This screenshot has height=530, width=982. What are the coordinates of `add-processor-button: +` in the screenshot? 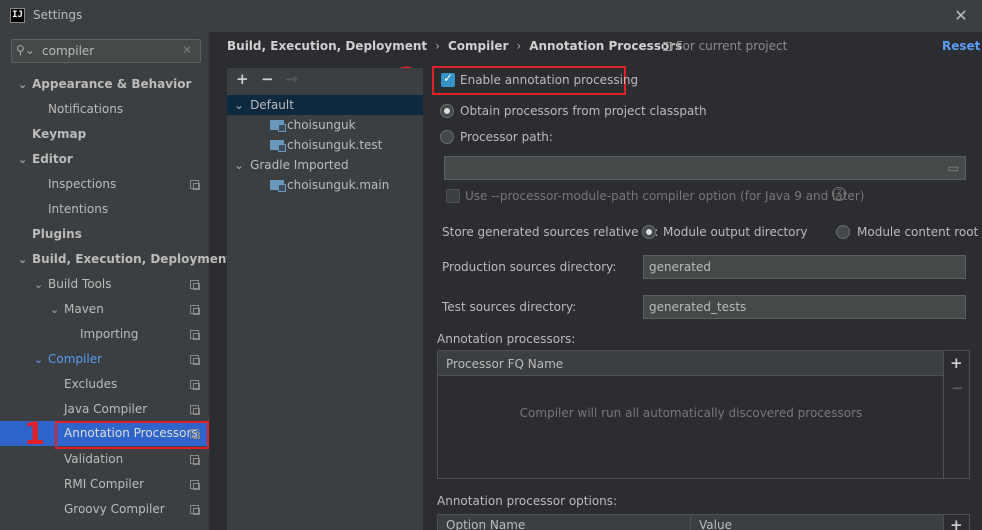 It's located at (956, 363).